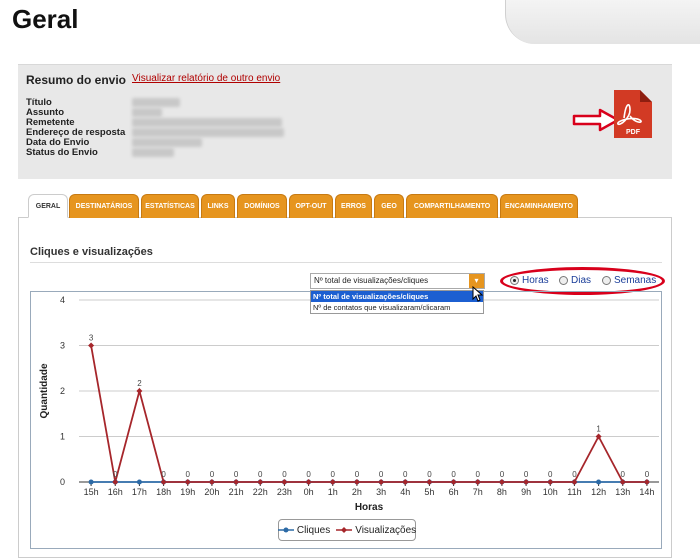  Describe the element at coordinates (452, 206) in the screenshot. I see `tab-compartilhamento: COMPARTILHAMENTO` at that location.